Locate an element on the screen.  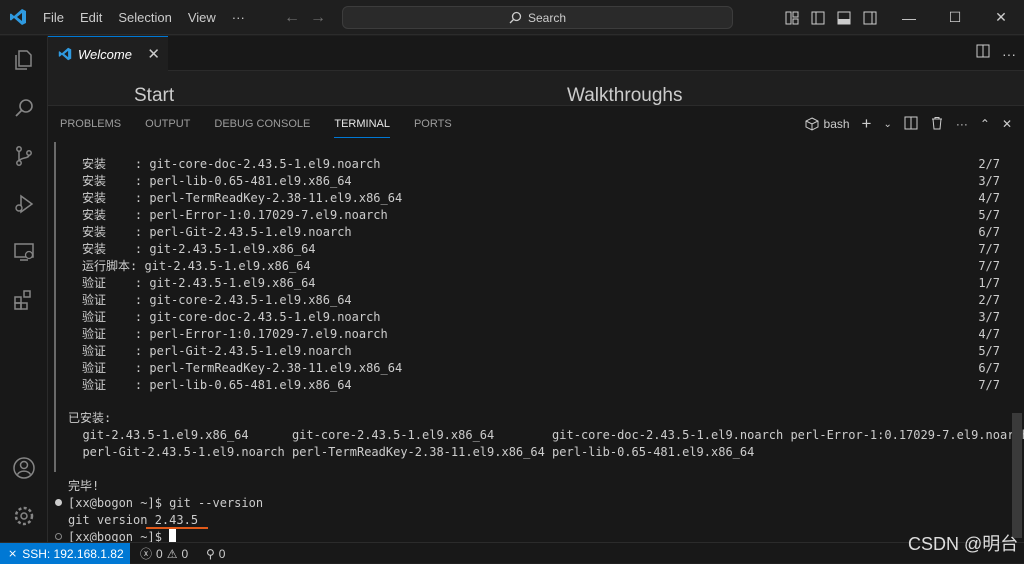
menu-file: File is located at coordinates (53, 17).